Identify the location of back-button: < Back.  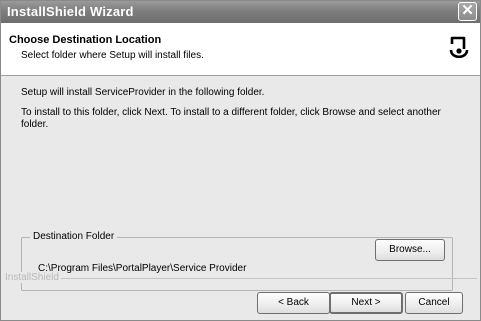
(293, 303).